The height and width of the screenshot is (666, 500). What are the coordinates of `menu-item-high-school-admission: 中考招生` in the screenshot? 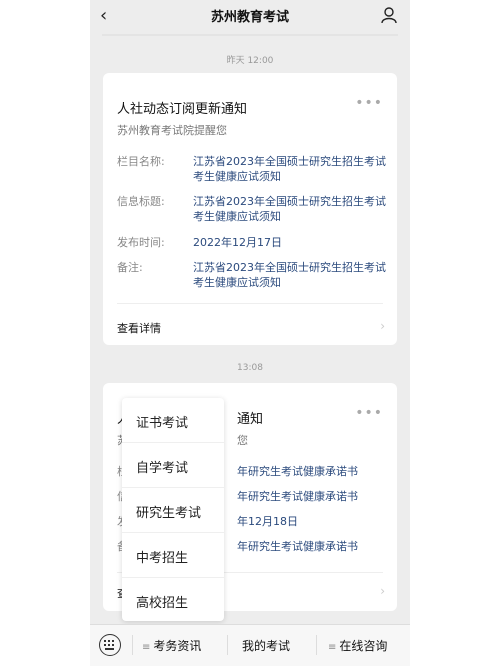 It's located at (173, 555).